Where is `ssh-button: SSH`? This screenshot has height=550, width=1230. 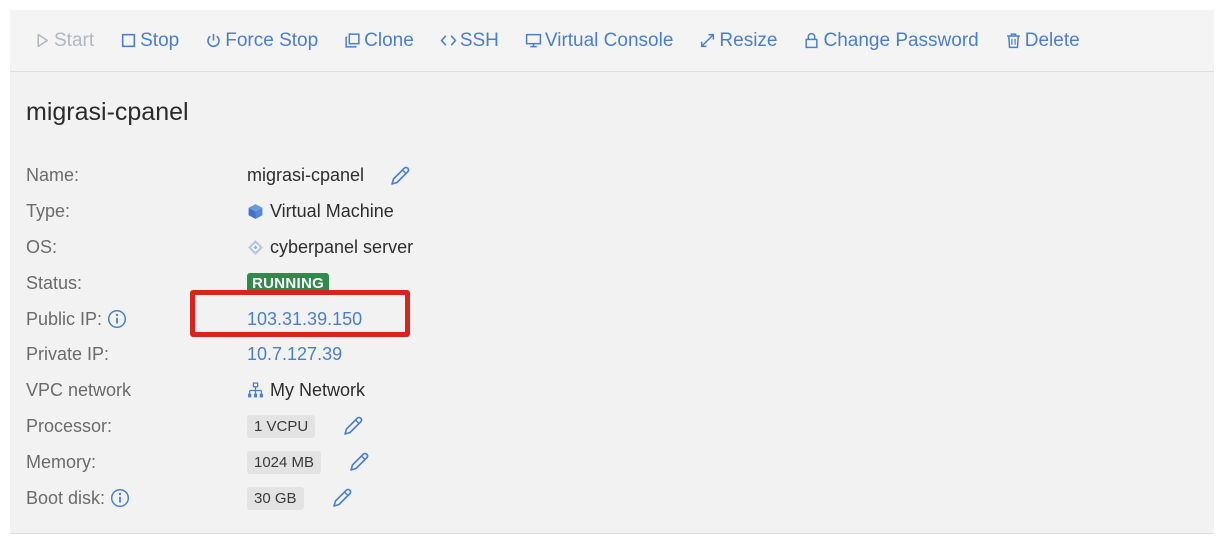
ssh-button: SSH is located at coordinates (469, 41).